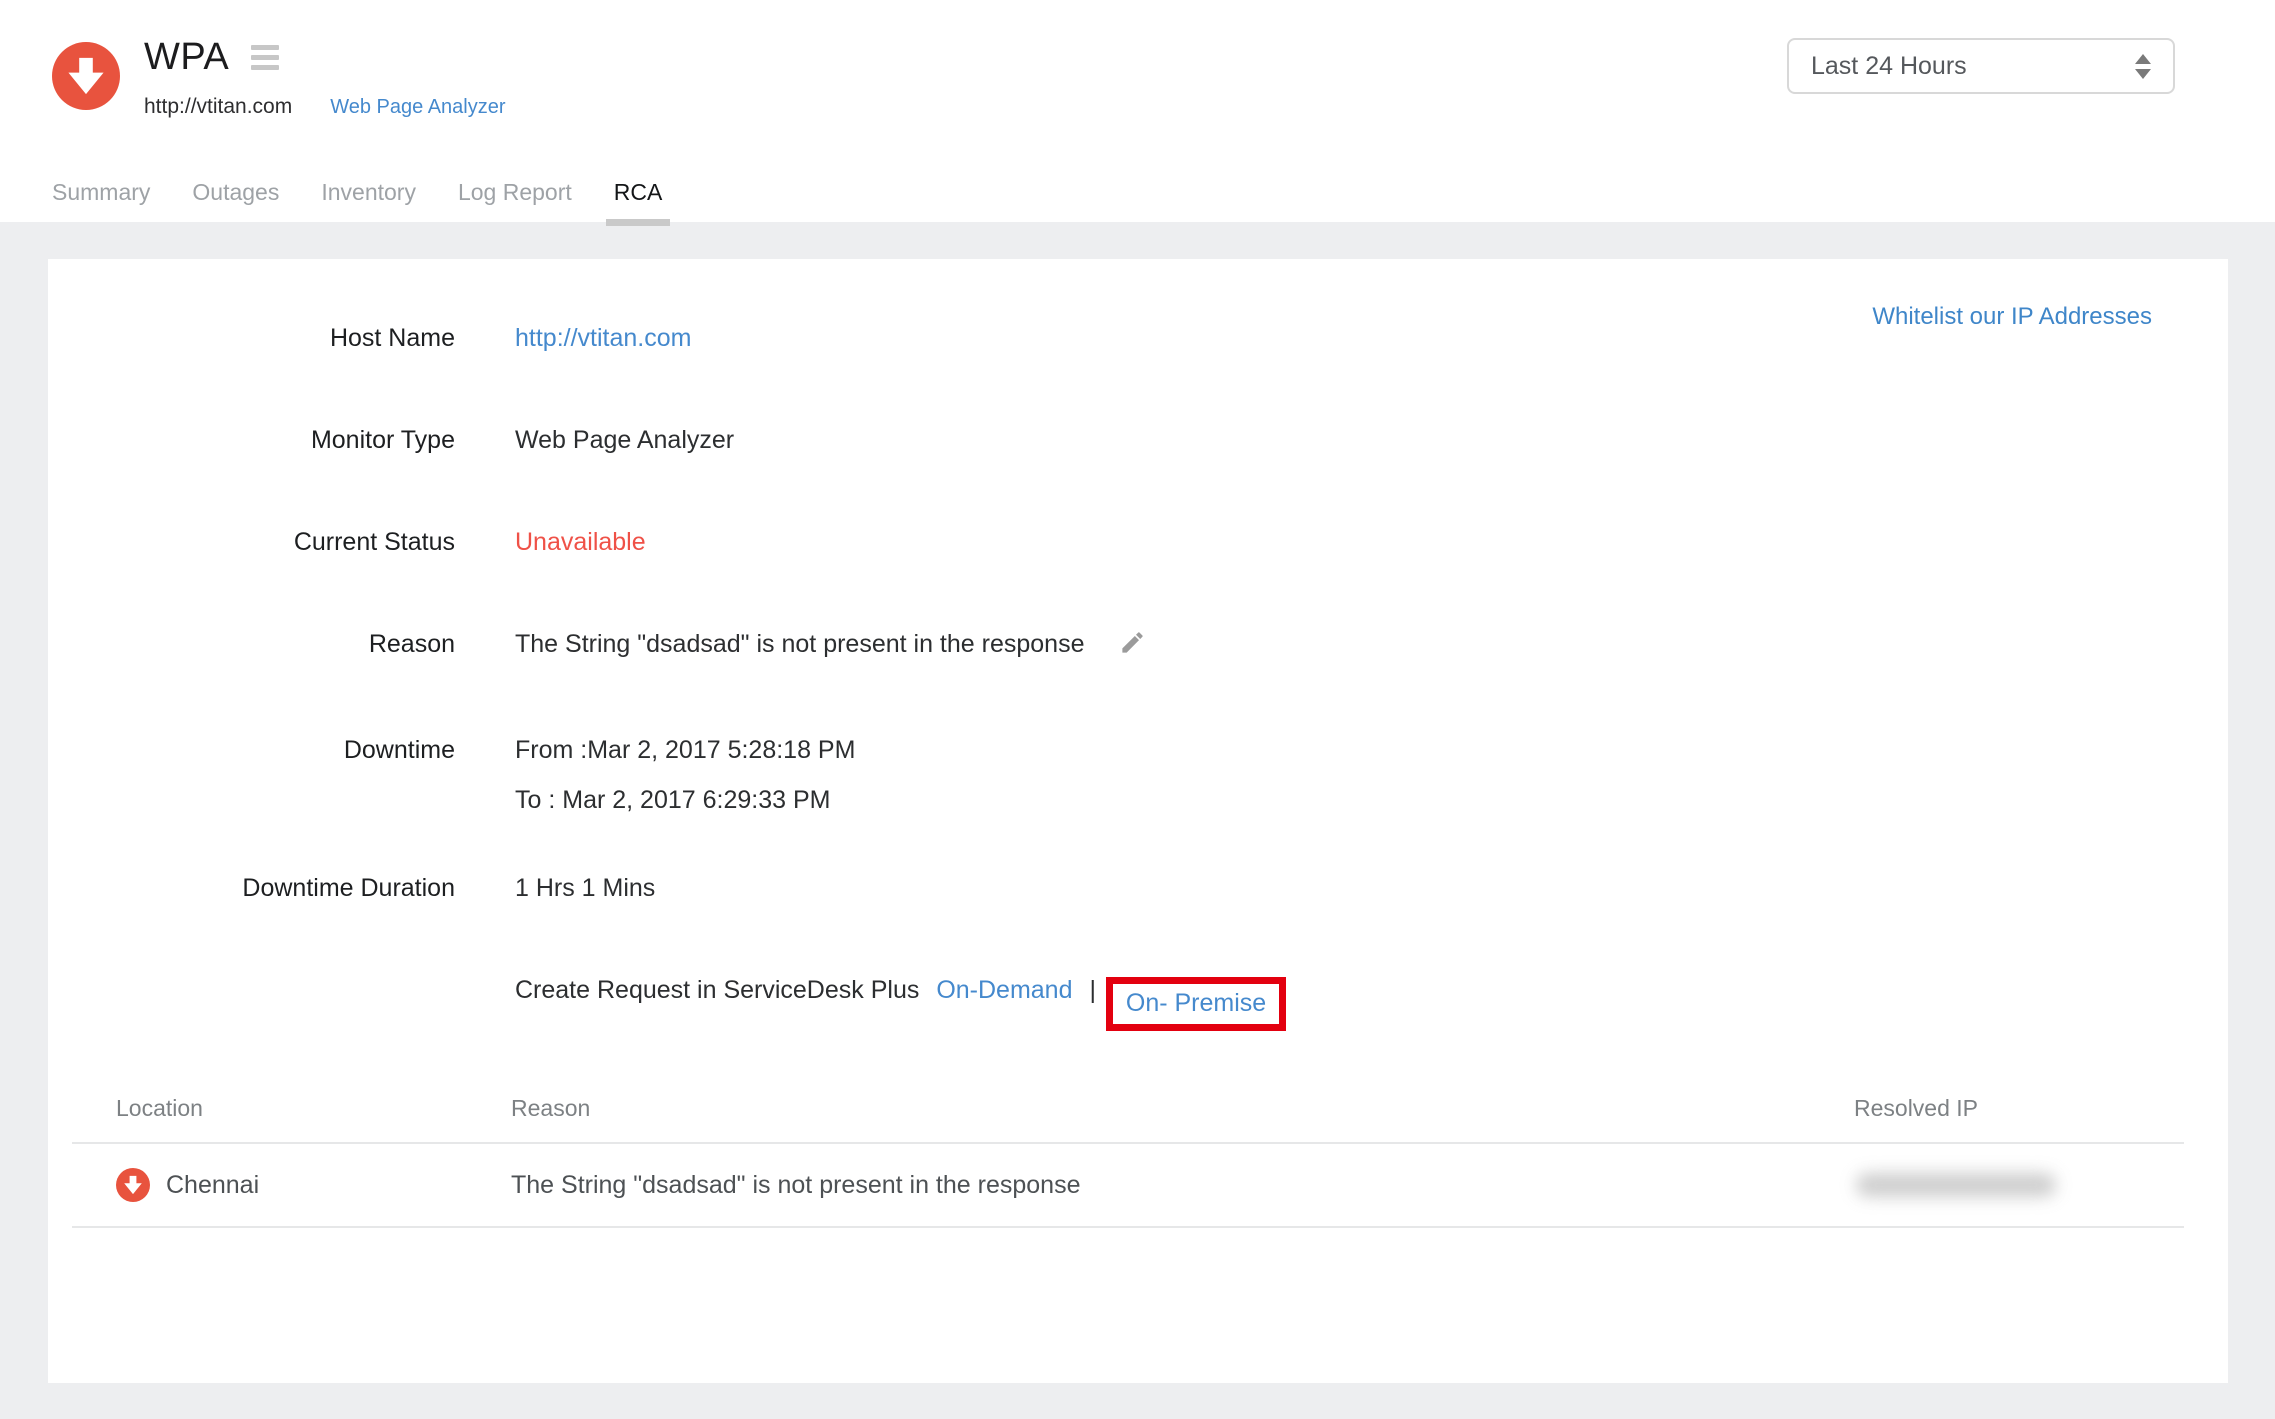  I want to click on host-name-link: http://vtitan.com, so click(603, 338).